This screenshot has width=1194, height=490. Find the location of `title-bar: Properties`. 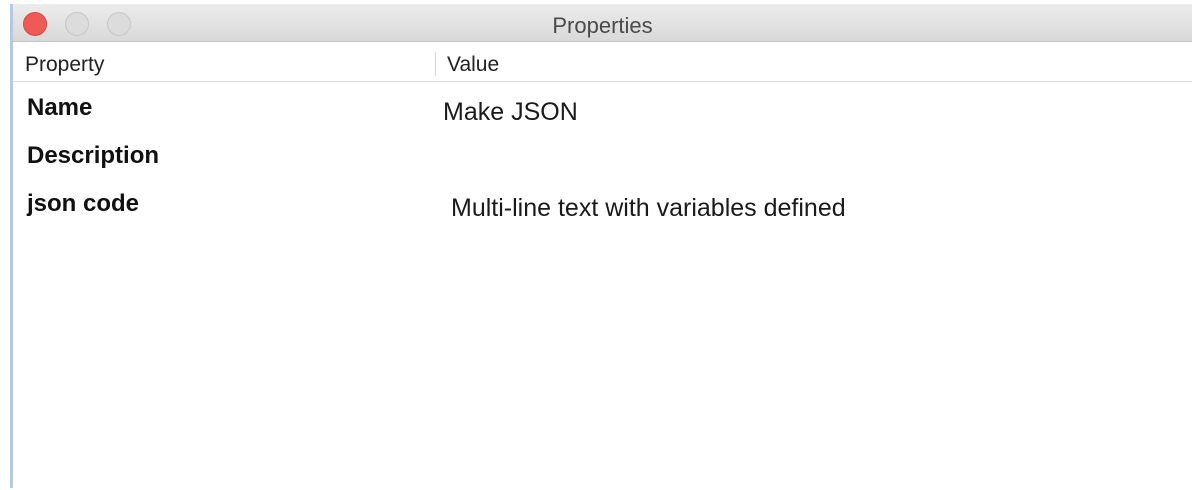

title-bar: Properties is located at coordinates (602, 23).